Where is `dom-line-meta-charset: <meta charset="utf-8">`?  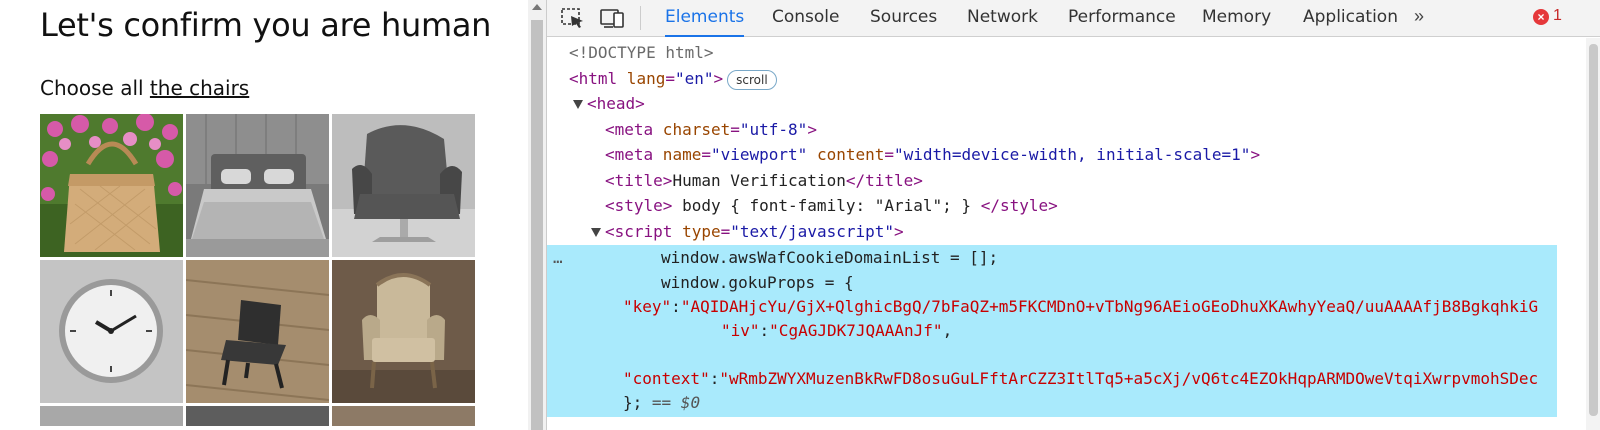 dom-line-meta-charset: <meta charset="utf-8"> is located at coordinates (1102, 129).